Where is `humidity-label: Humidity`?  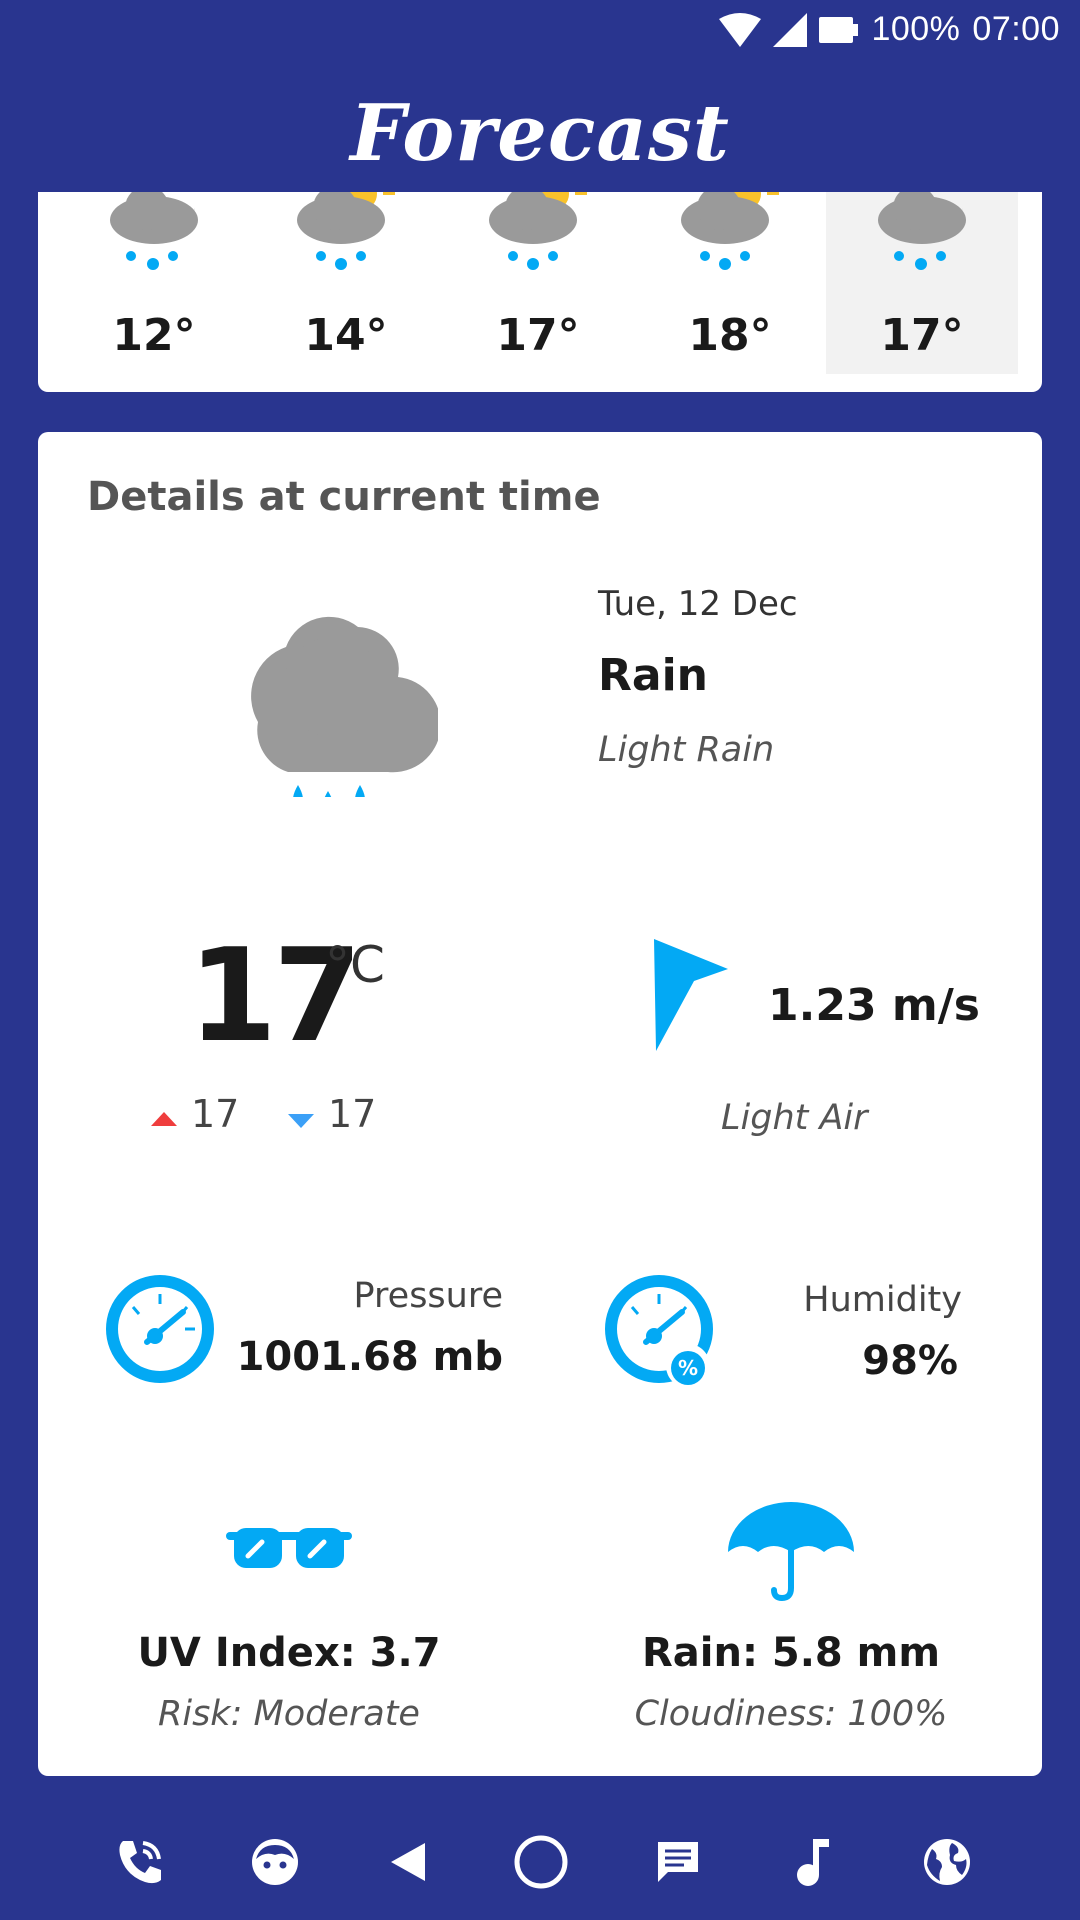
humidity-label: Humidity is located at coordinates (882, 1300).